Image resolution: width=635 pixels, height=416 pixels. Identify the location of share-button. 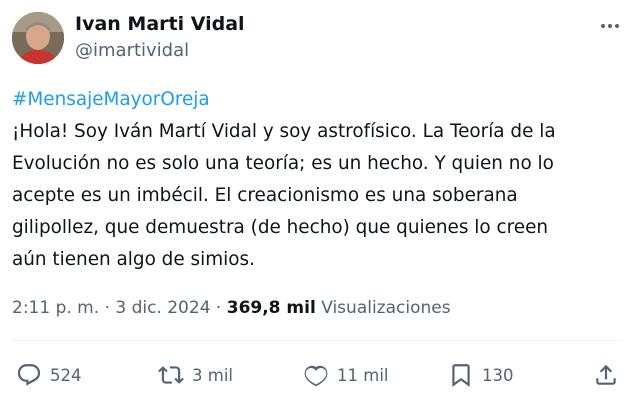
(606, 375).